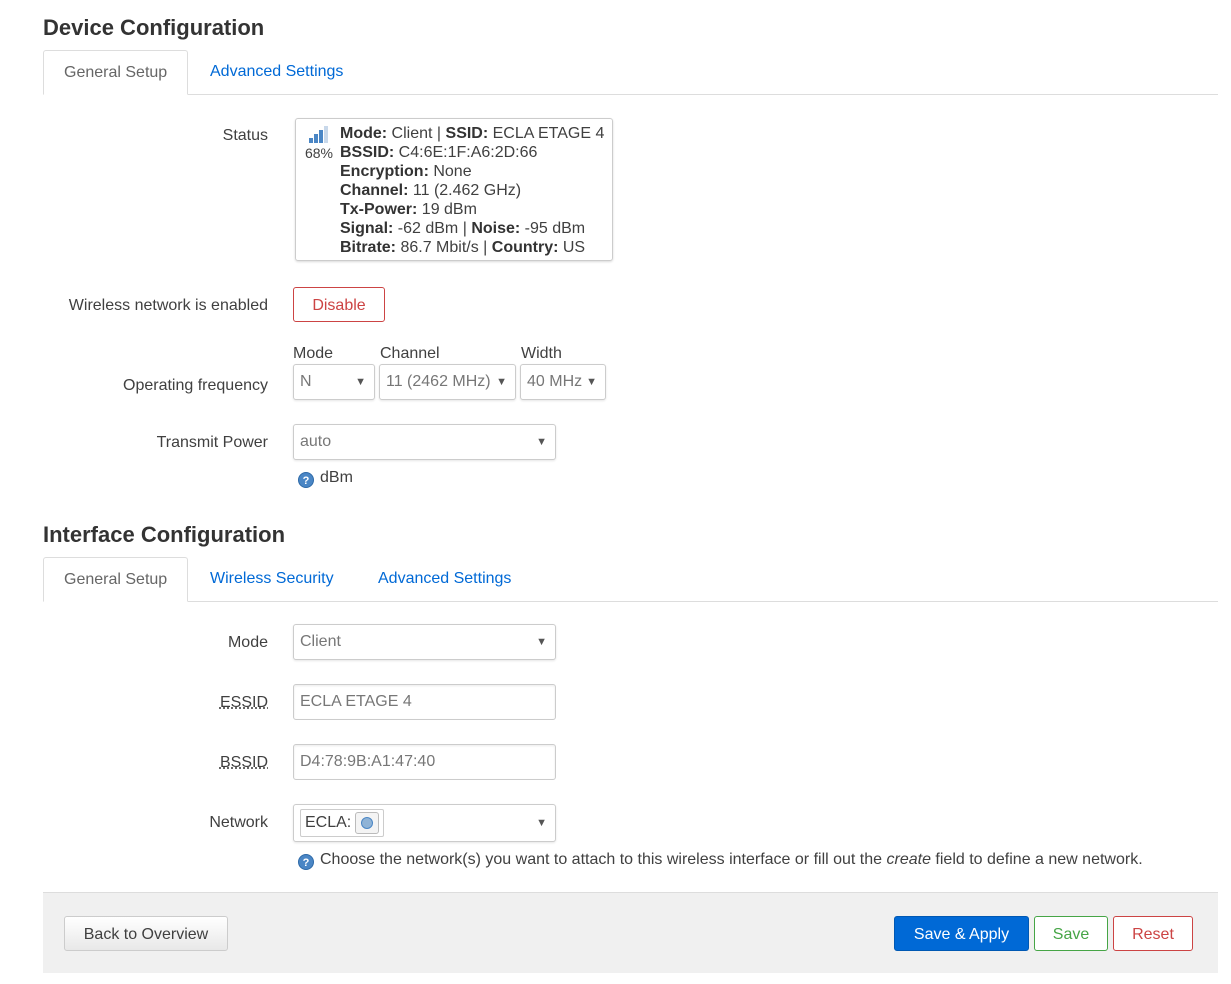  I want to click on channel-select: 11 (2462 MHz) ▼, so click(447, 382).